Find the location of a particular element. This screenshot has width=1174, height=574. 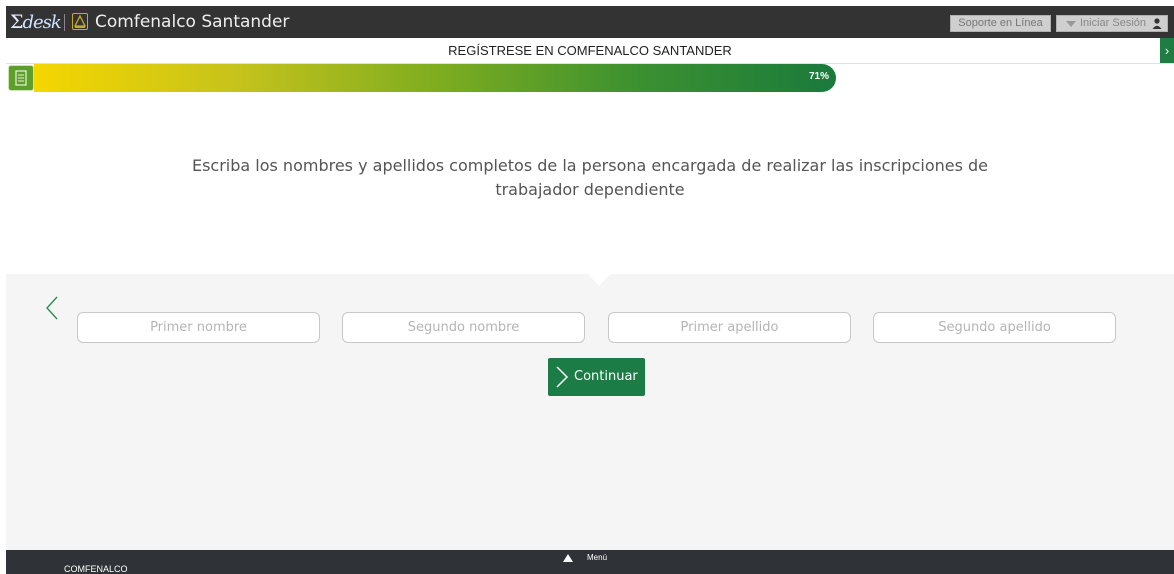

second-surname-input is located at coordinates (994, 327).